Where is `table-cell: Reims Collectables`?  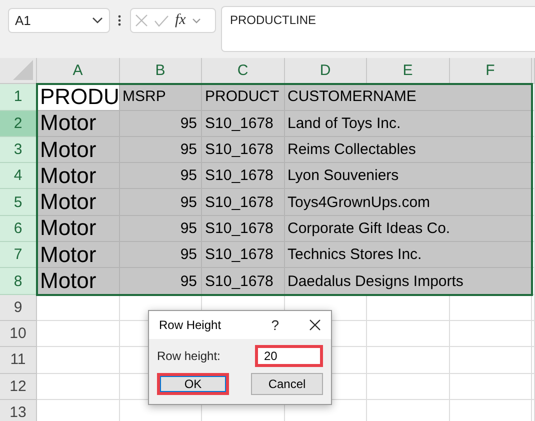 table-cell: Reims Collectables is located at coordinates (408, 150).